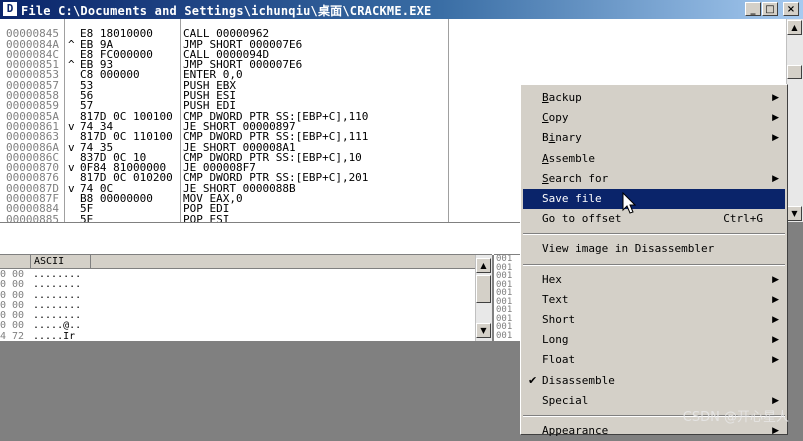 This screenshot has width=803, height=441. Describe the element at coordinates (753, 9) in the screenshot. I see `minimize-button: _` at that location.